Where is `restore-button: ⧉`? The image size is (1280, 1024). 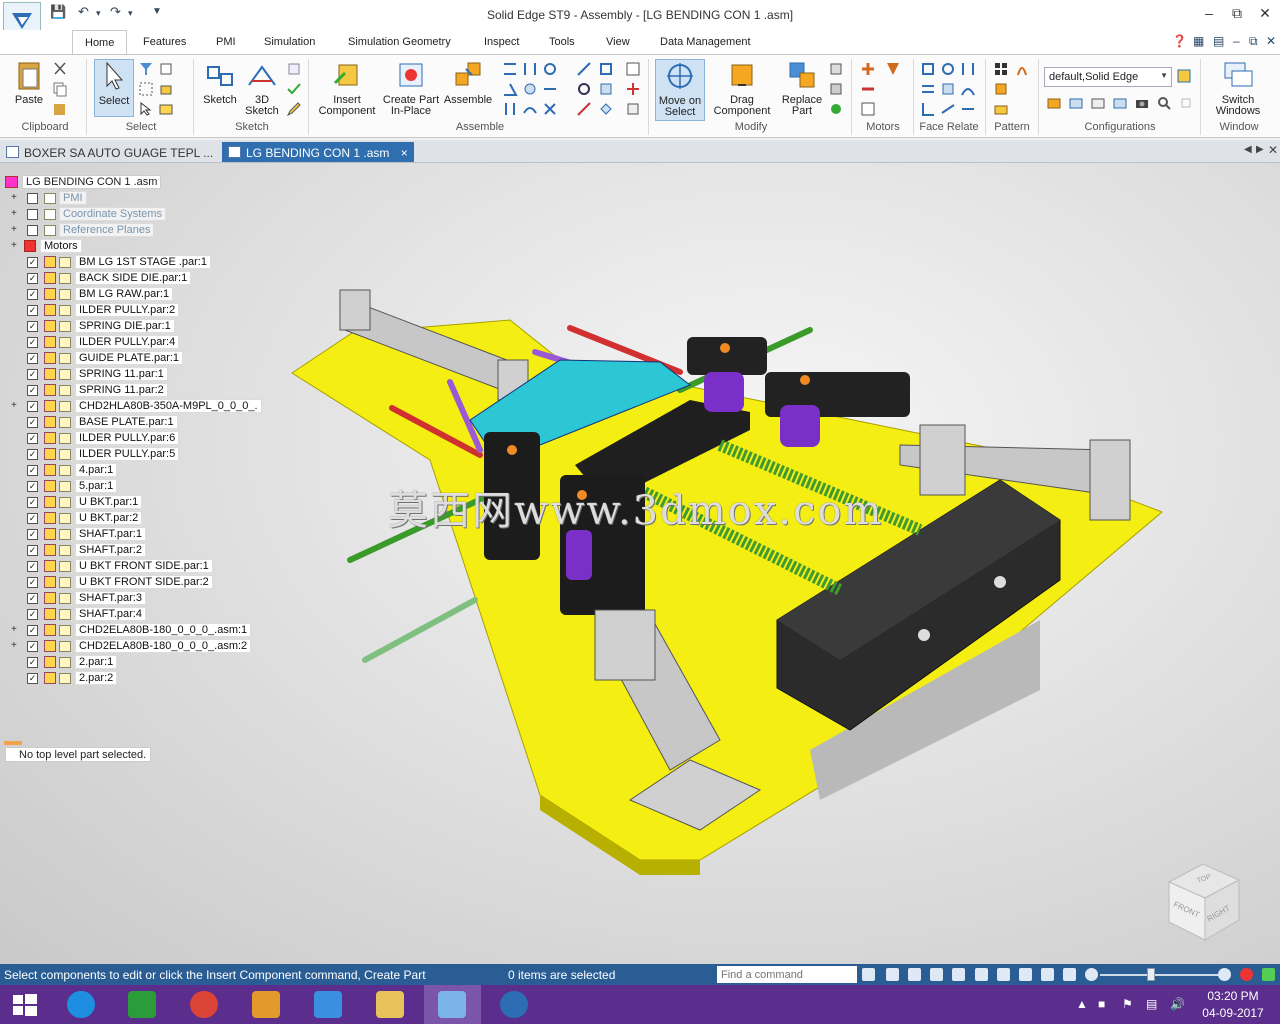 restore-button: ⧉ is located at coordinates (1237, 15).